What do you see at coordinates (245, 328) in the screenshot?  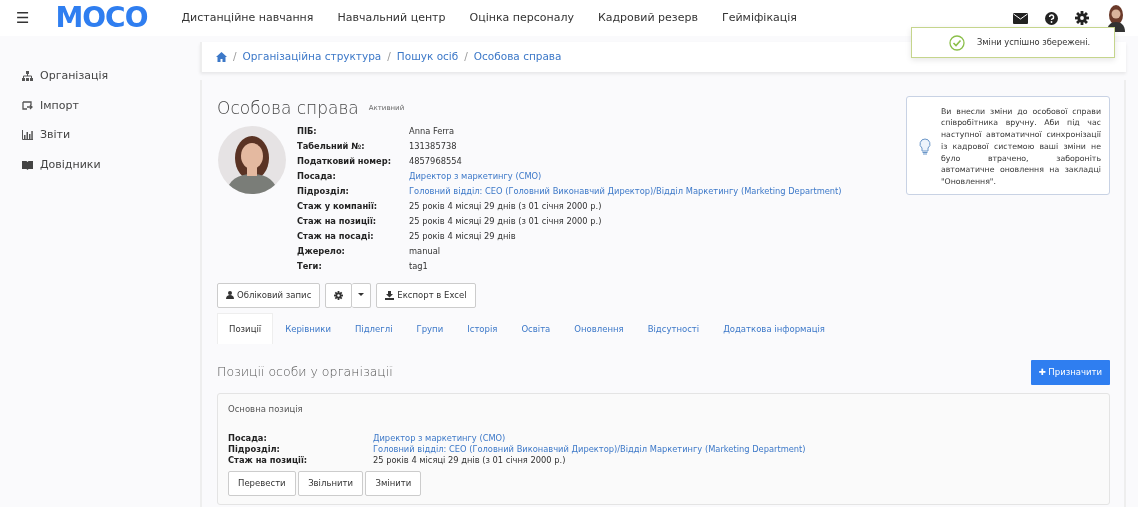 I see `tab: Позиції` at bounding box center [245, 328].